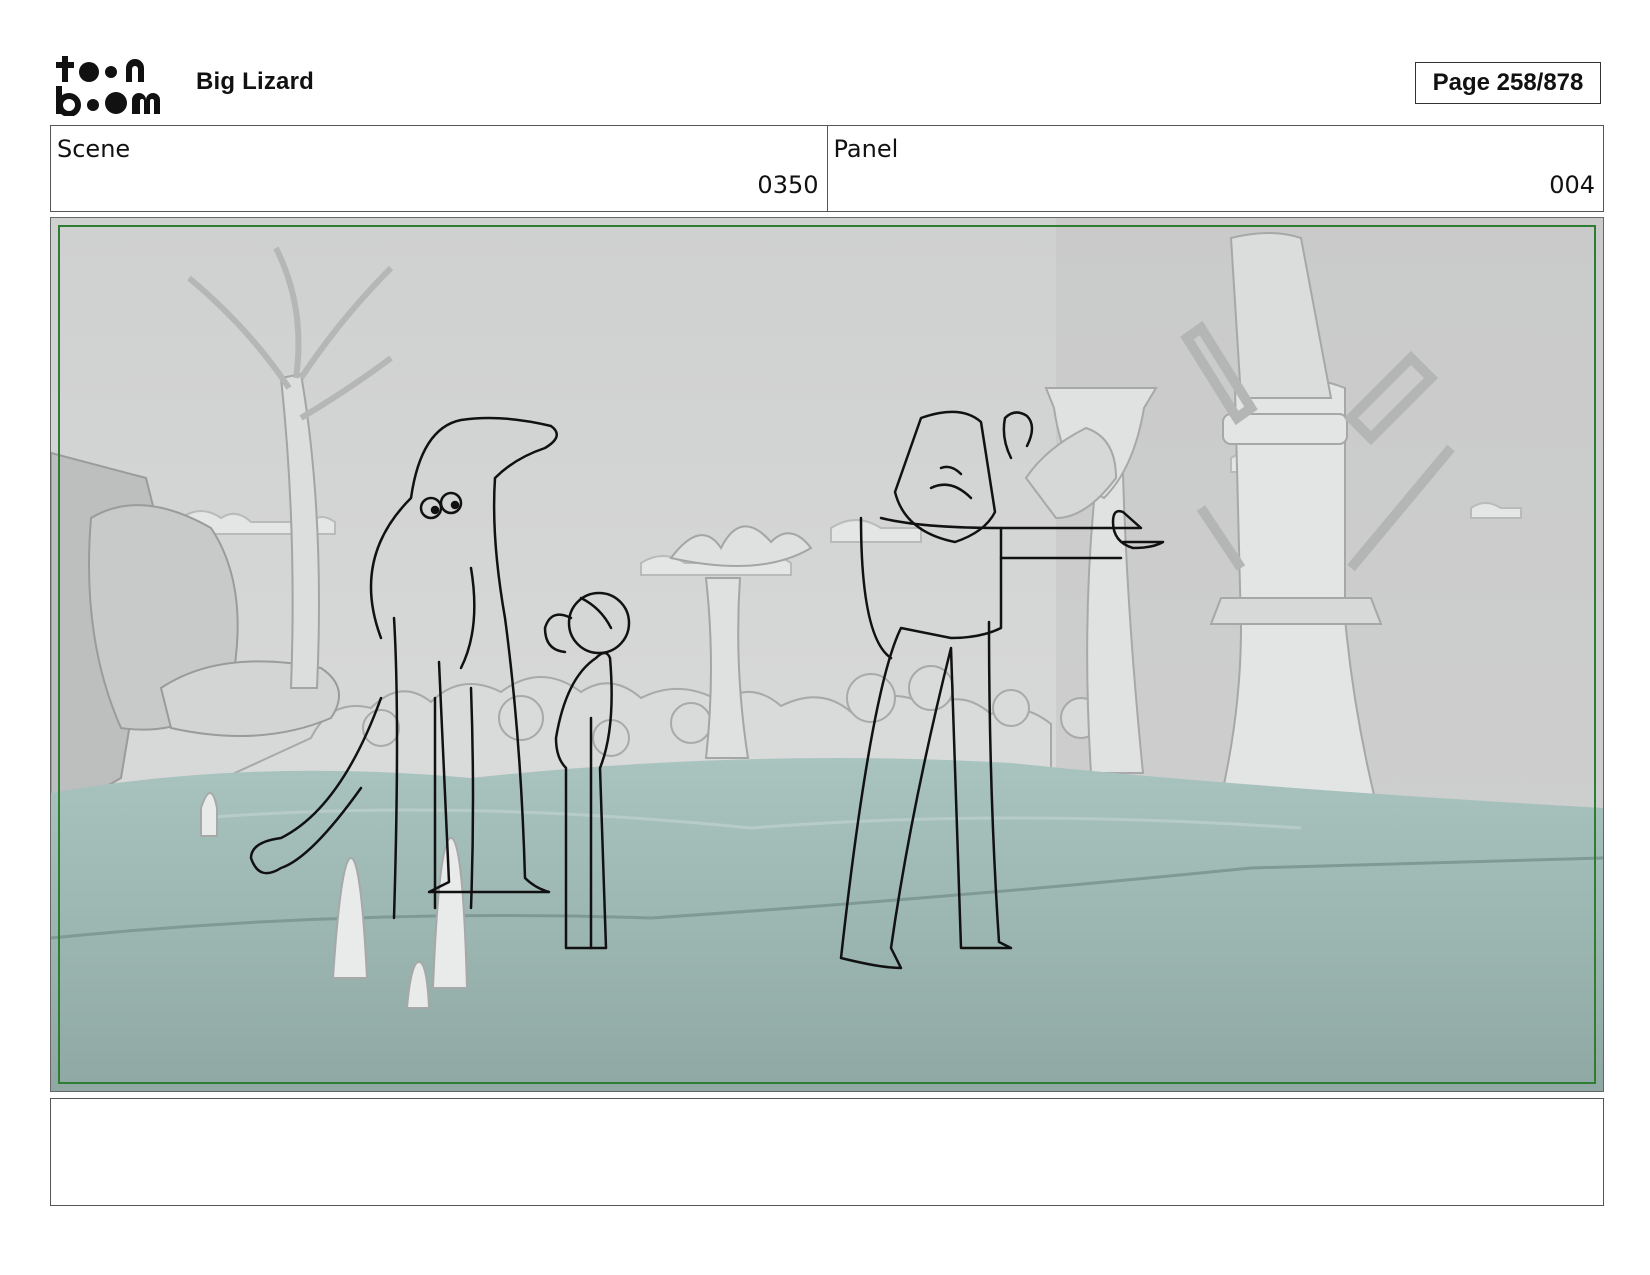 This screenshot has height=1275, width=1650. Describe the element at coordinates (866, 149) in the screenshot. I see `panel-label: Panel` at that location.